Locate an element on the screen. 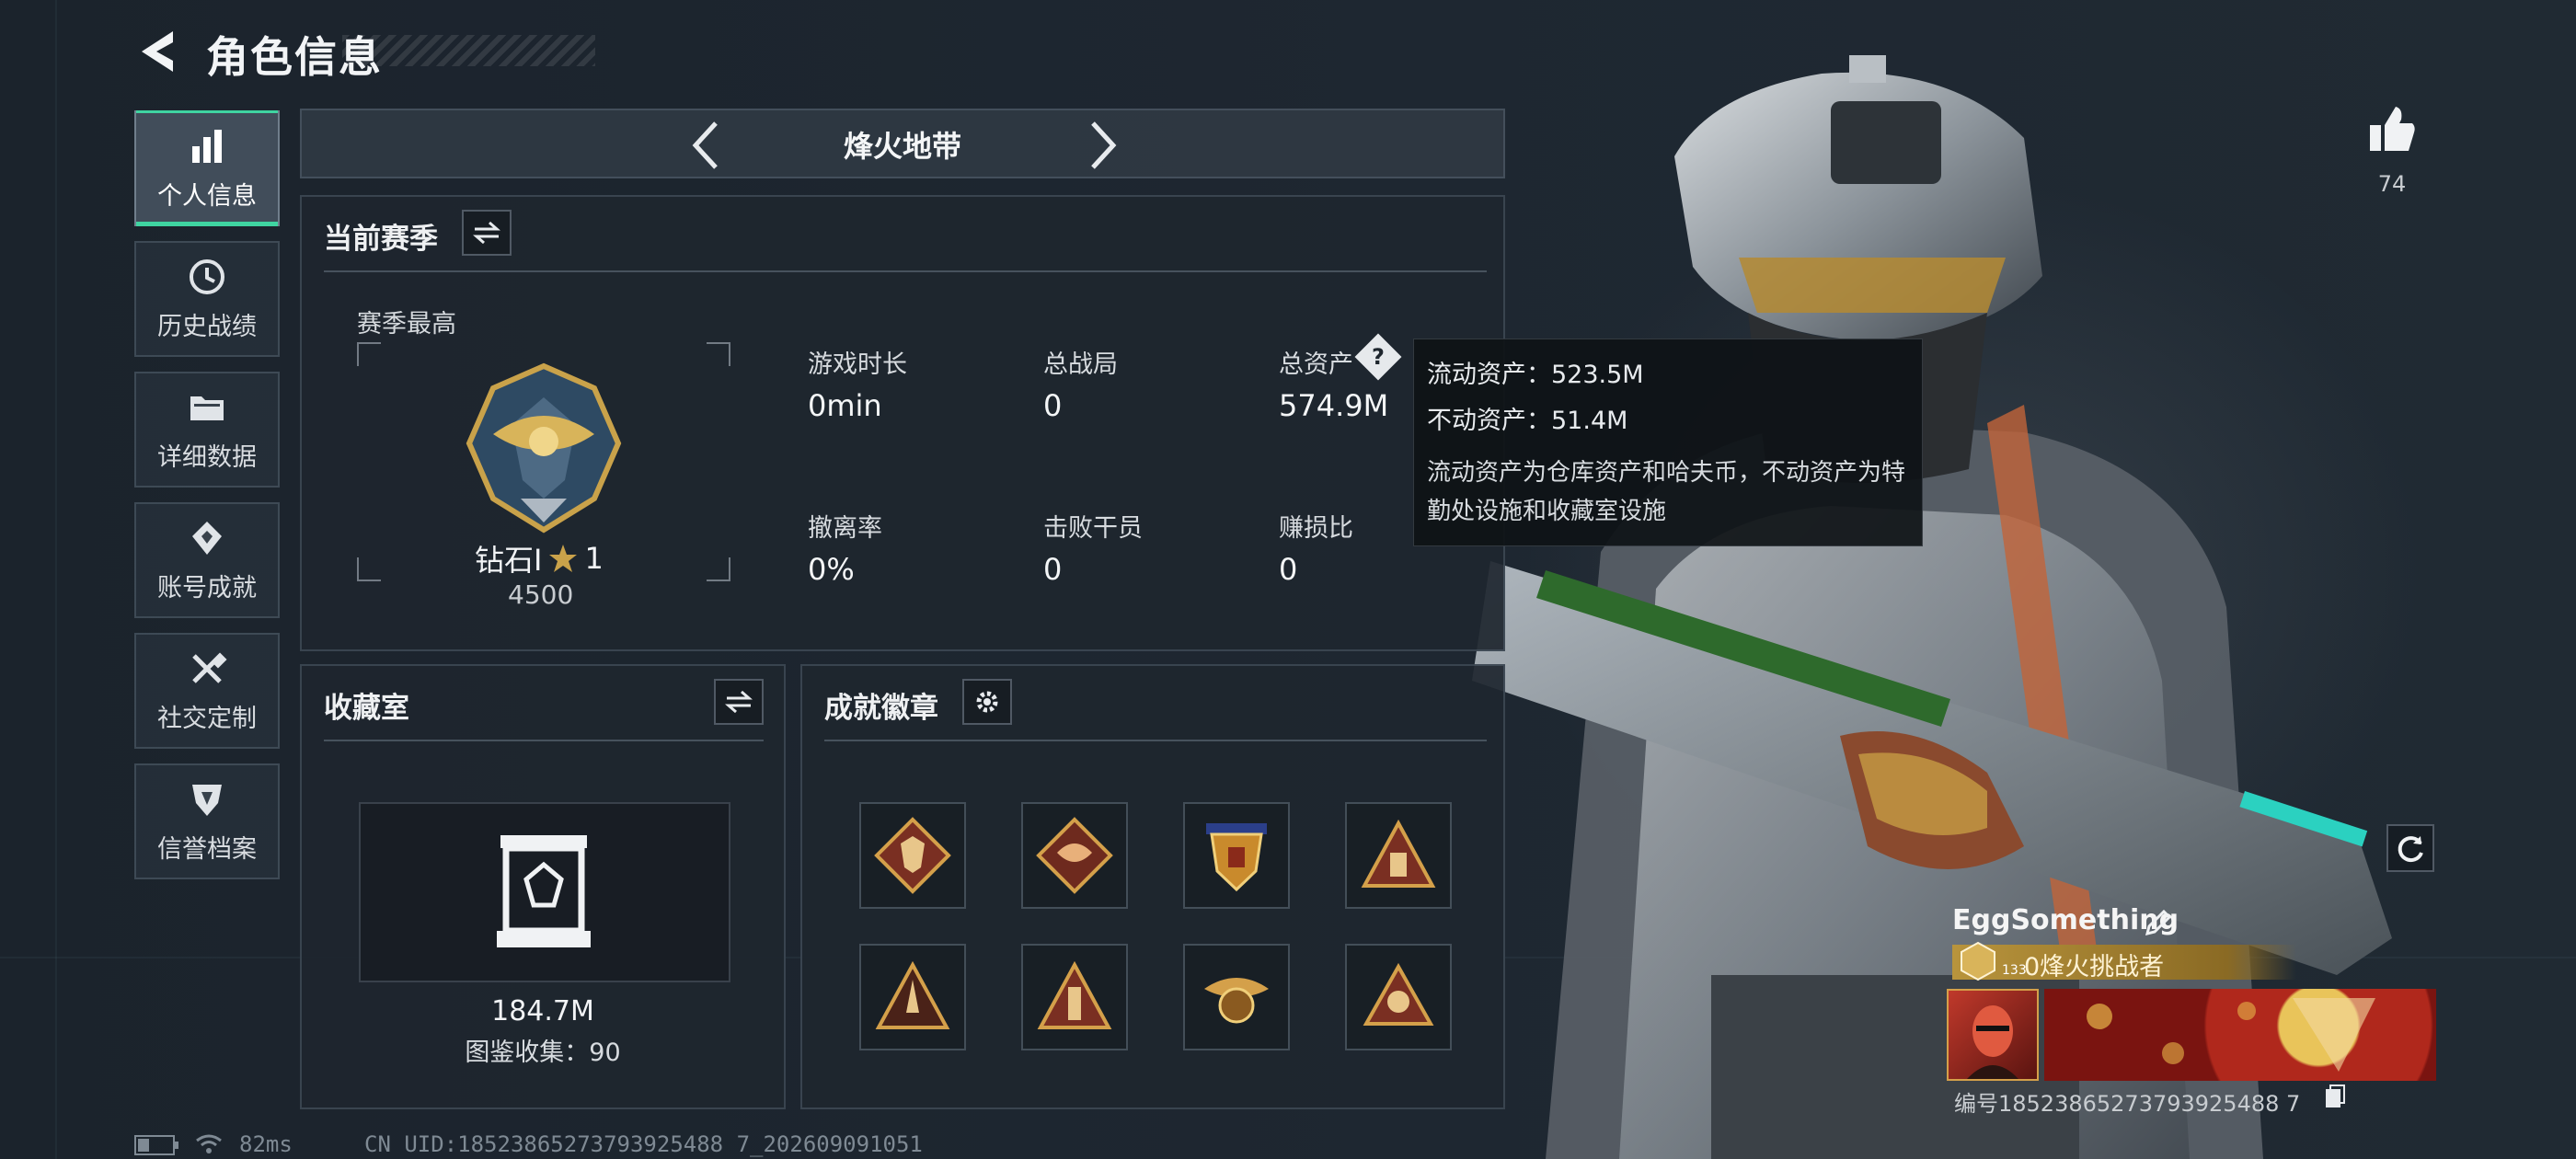  like-count: 74 is located at coordinates (2392, 184).